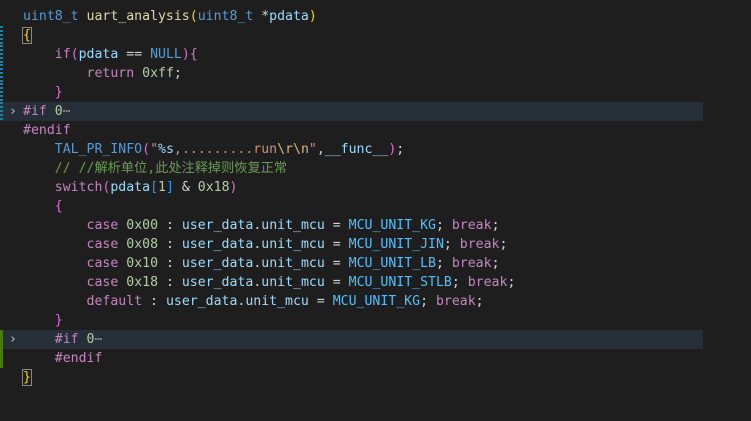 This screenshot has height=421, width=751. What do you see at coordinates (225, 16) in the screenshot?
I see `code-token: uint8_t` at bounding box center [225, 16].